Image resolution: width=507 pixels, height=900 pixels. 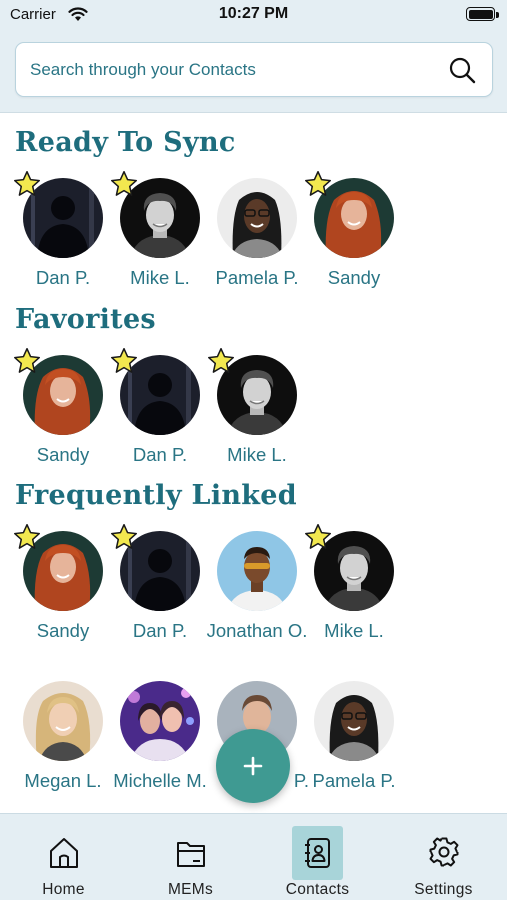 What do you see at coordinates (257, 630) in the screenshot?
I see `contact-name: Jonathan O.` at bounding box center [257, 630].